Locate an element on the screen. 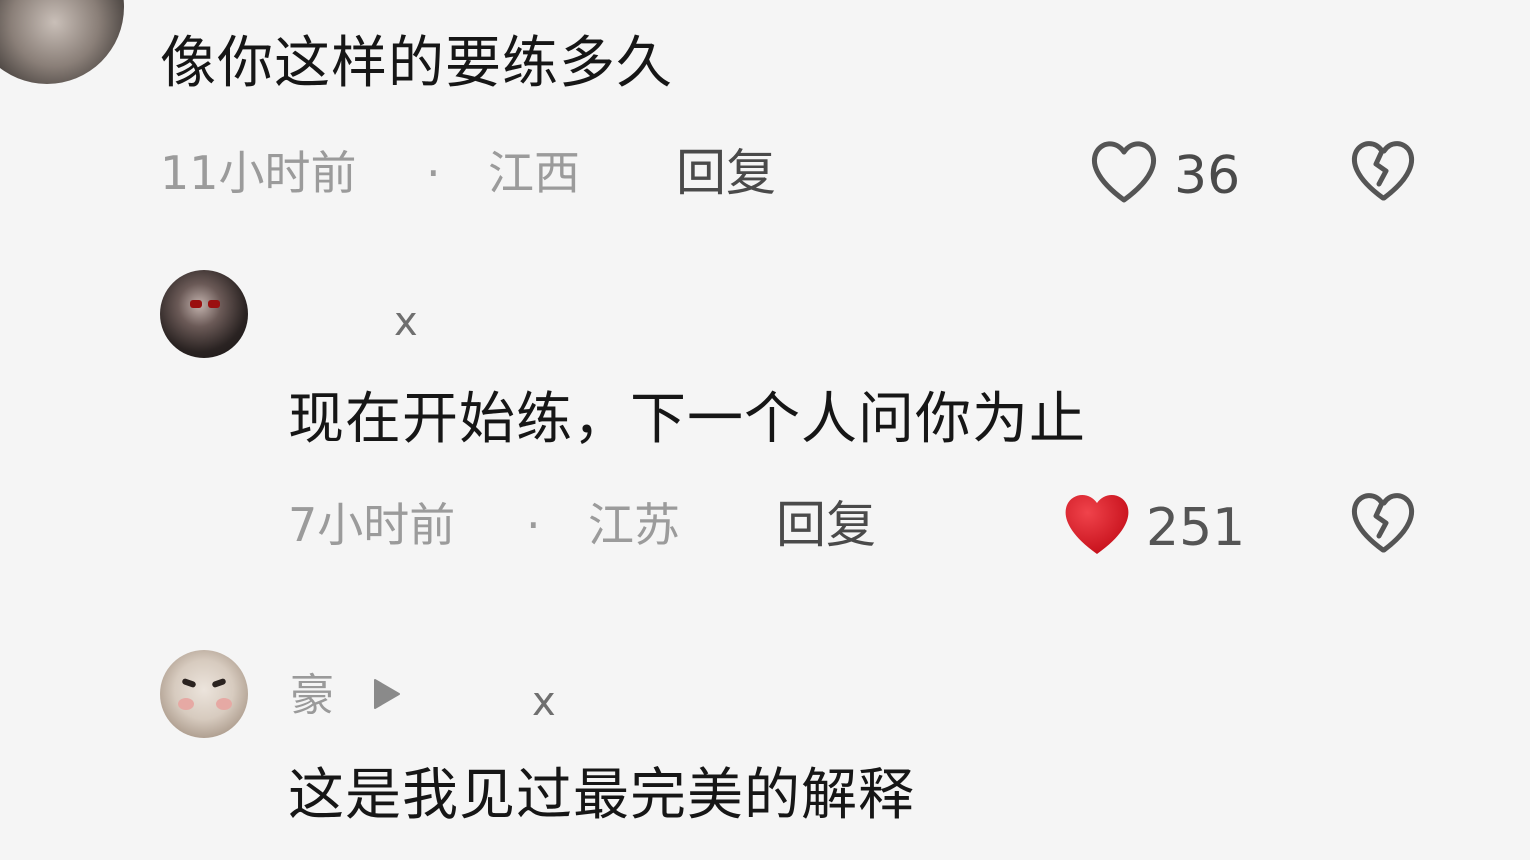 This screenshot has height=860, width=1530. comment-location: 江苏 is located at coordinates (634, 525).